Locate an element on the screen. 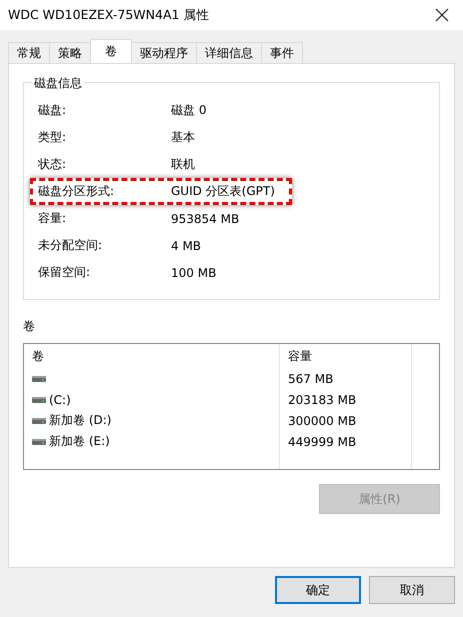 Image resolution: width=463 pixels, height=617 pixels. table-cell: 300000 MB is located at coordinates (346, 420).